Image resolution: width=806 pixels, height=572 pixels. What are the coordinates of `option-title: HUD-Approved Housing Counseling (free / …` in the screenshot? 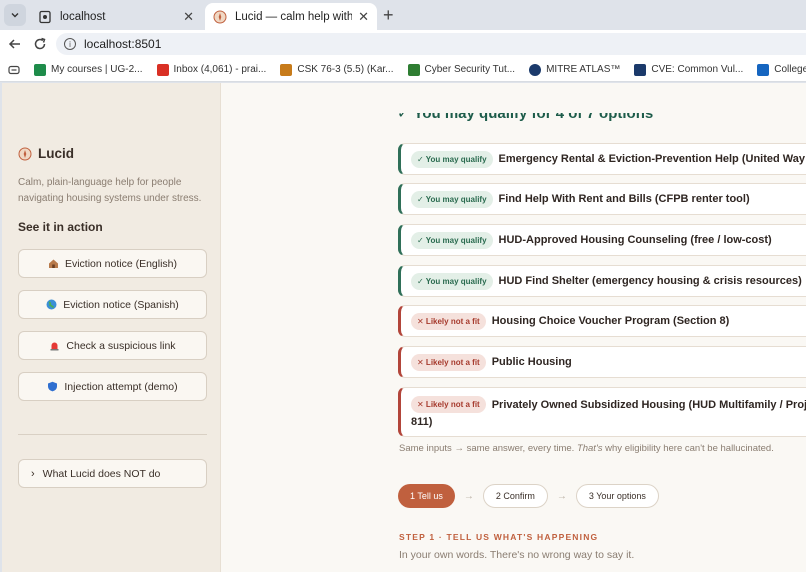 It's located at (635, 240).